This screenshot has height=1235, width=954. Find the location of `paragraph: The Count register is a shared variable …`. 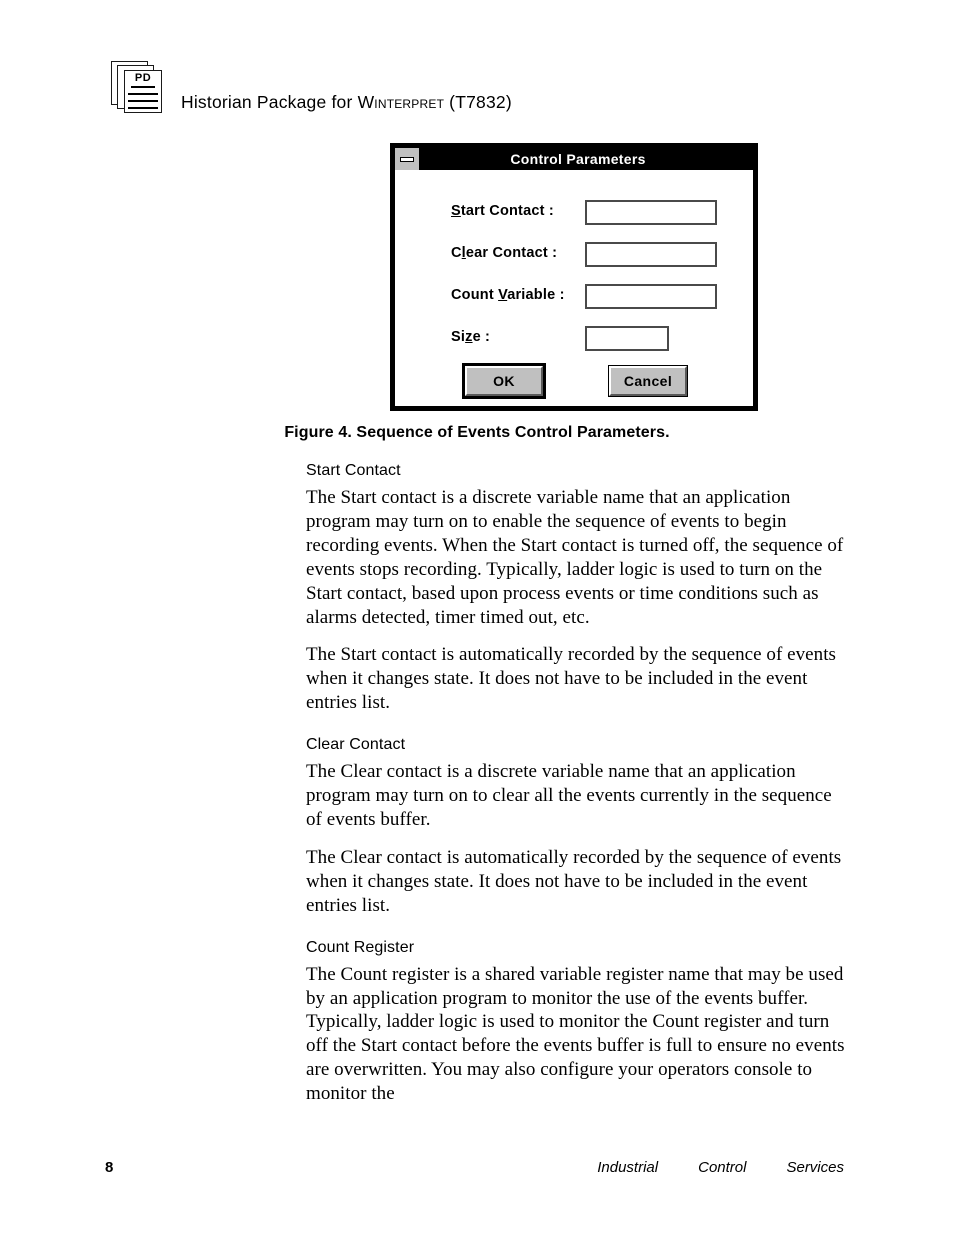

paragraph: The Count register is a shared variable … is located at coordinates (575, 1034).